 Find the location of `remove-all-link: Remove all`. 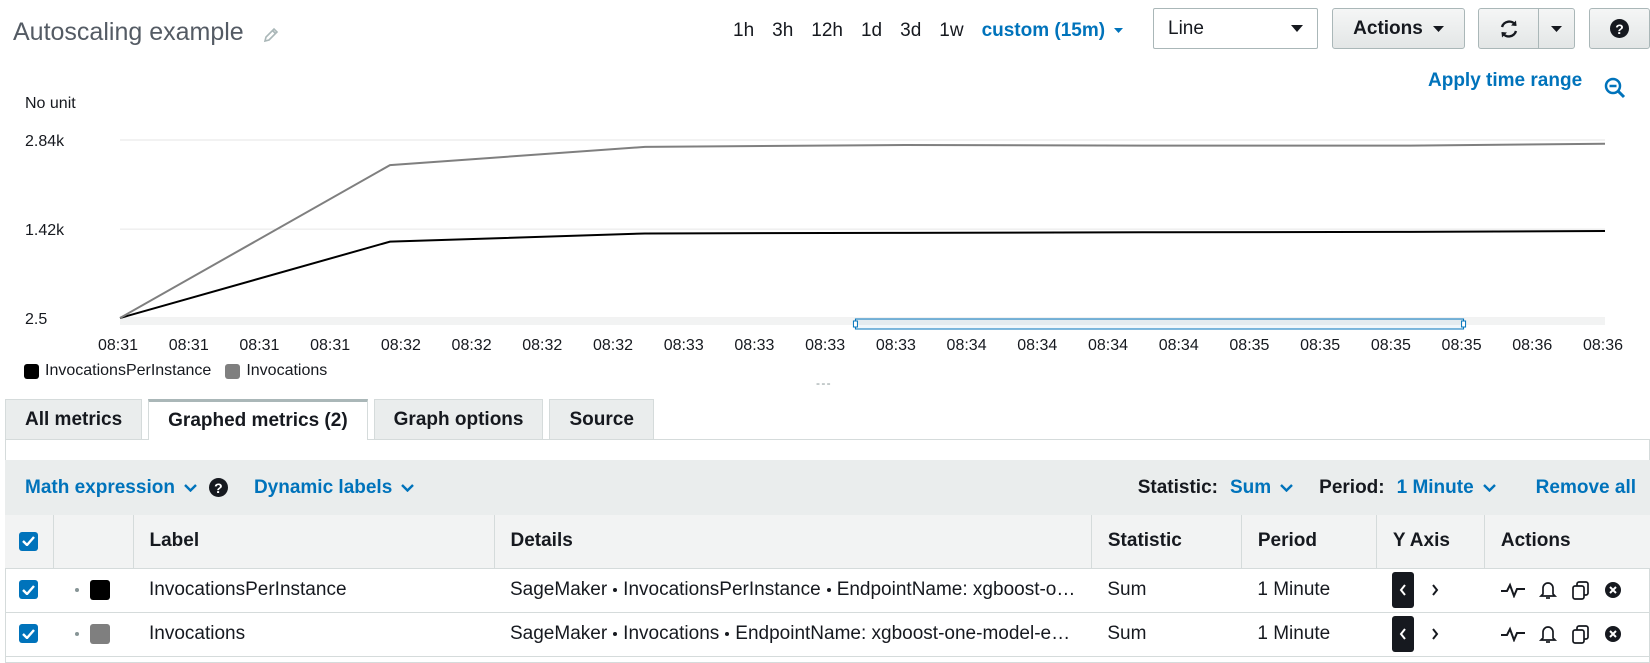

remove-all-link: Remove all is located at coordinates (1586, 488).